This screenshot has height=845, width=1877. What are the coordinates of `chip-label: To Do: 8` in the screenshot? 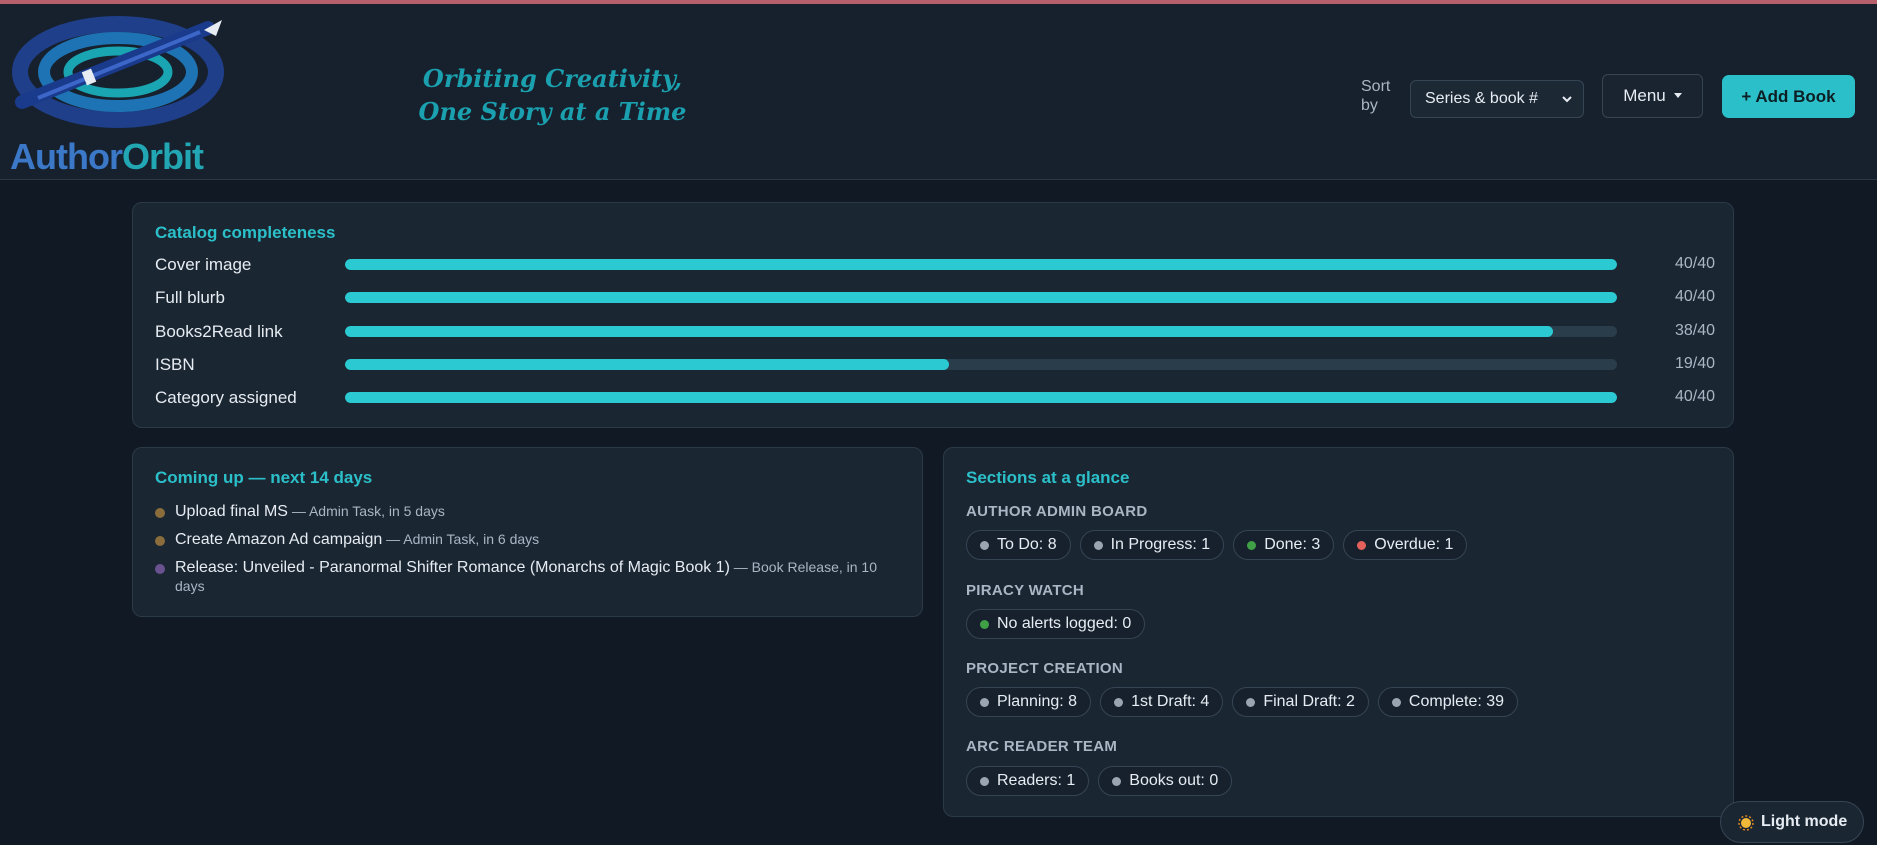 It's located at (1027, 544).